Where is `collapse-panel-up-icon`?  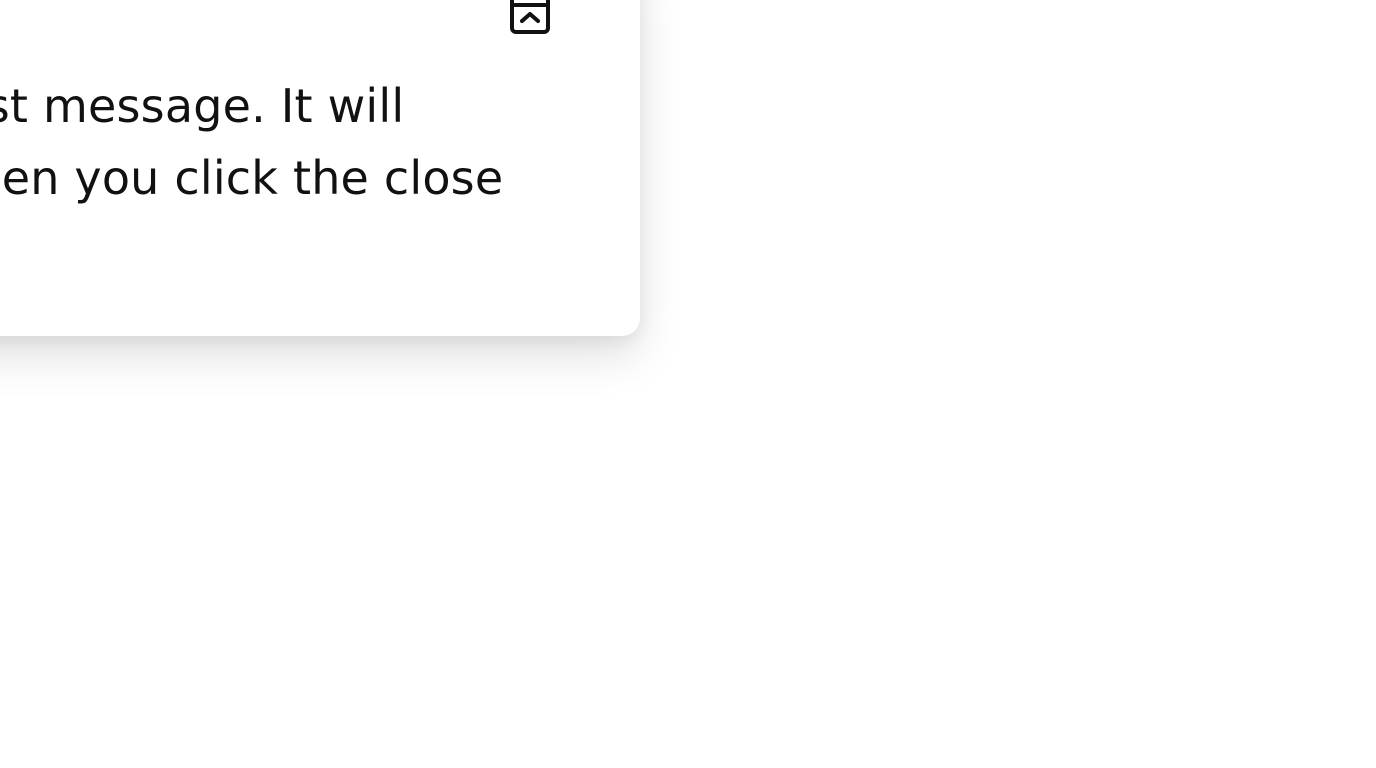 collapse-panel-up-icon is located at coordinates (530, 18).